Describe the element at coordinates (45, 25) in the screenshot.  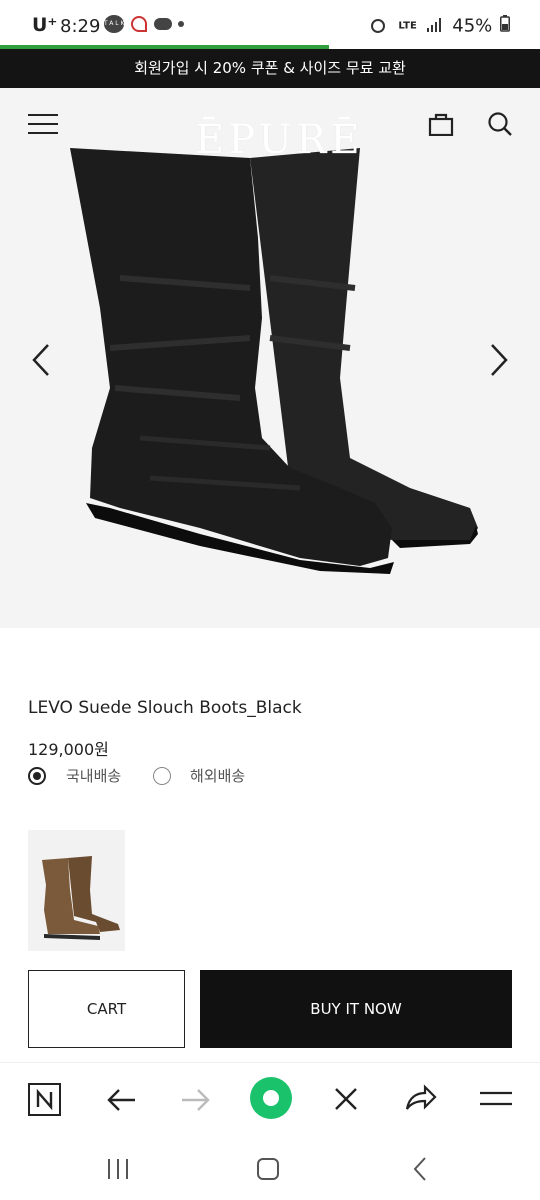
I see `carrier-label: U⁺` at that location.